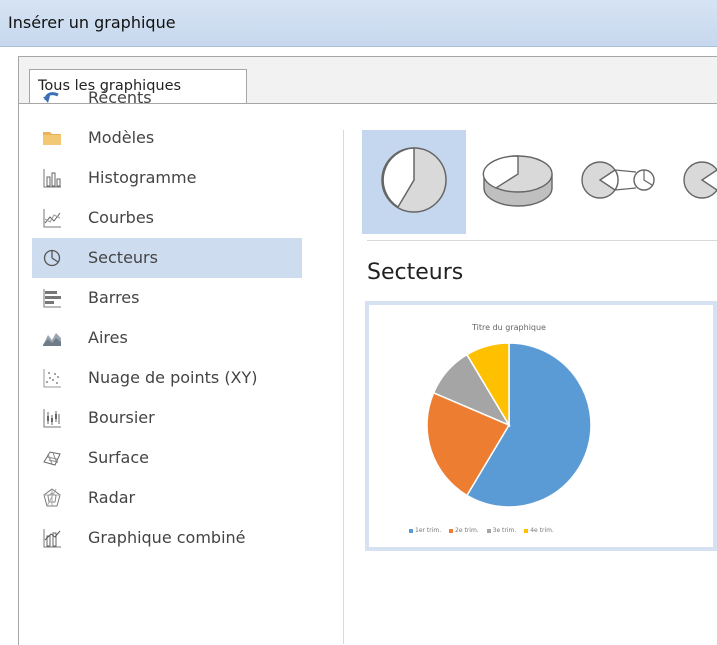 This screenshot has height=645, width=717. I want to click on pie-chart-icon, so click(52, 258).